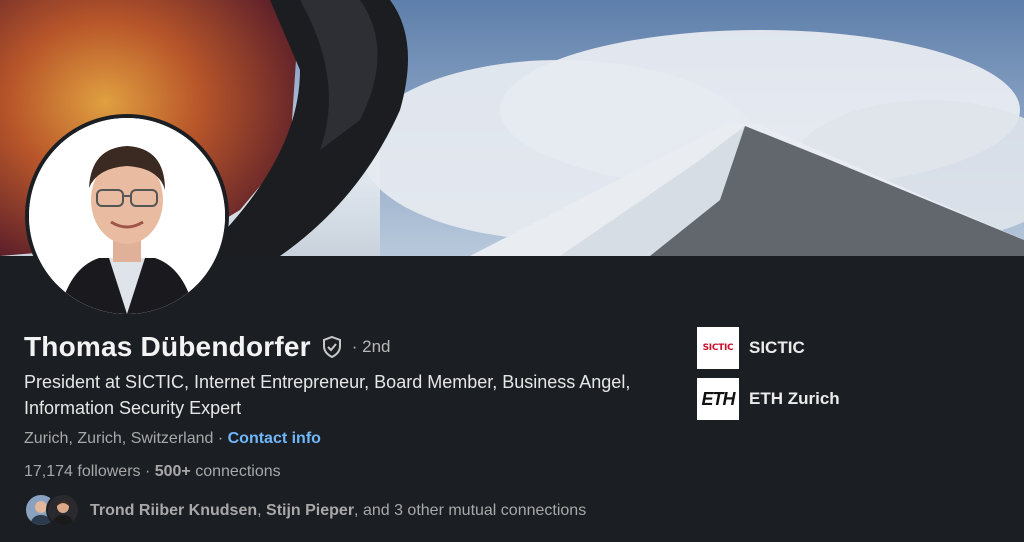  What do you see at coordinates (794, 398) in the screenshot?
I see `company-name: ETH Zurich` at bounding box center [794, 398].